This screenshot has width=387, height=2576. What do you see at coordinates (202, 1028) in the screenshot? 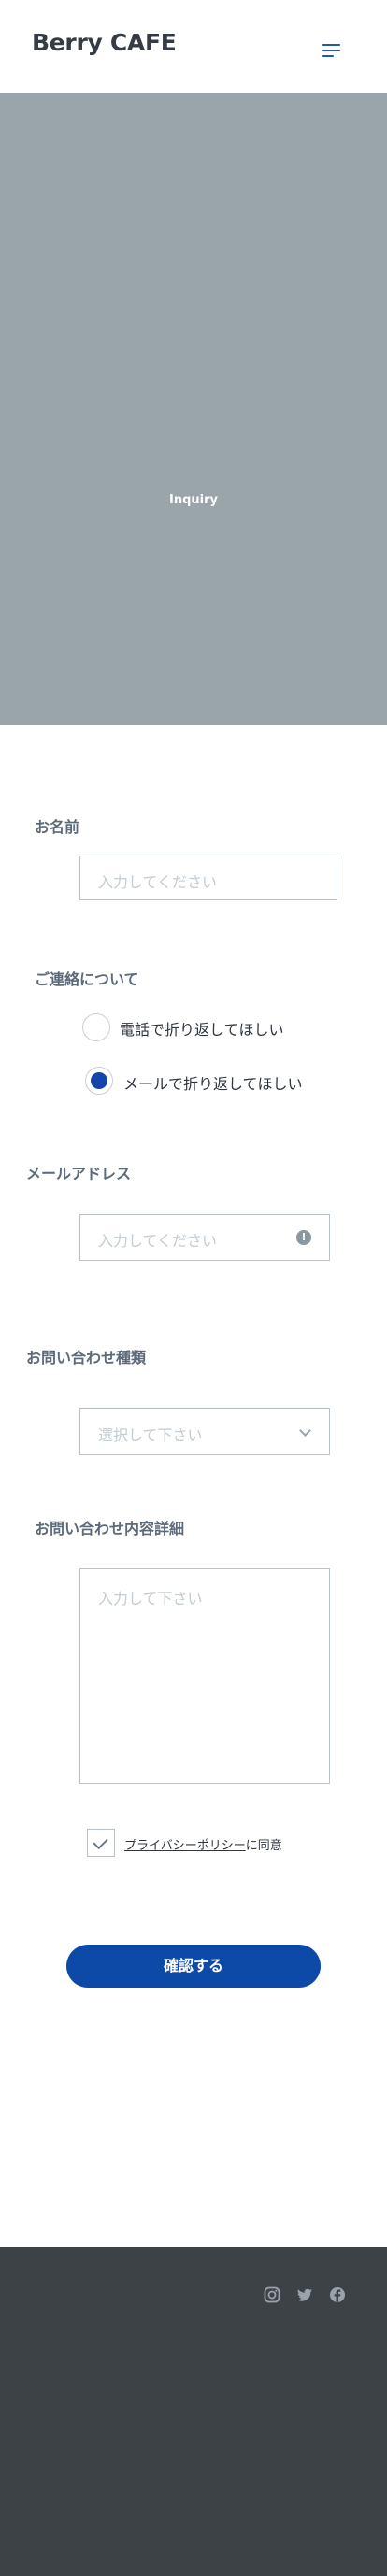
I see `radio-phone-label: 電話で折り返してほしい` at bounding box center [202, 1028].